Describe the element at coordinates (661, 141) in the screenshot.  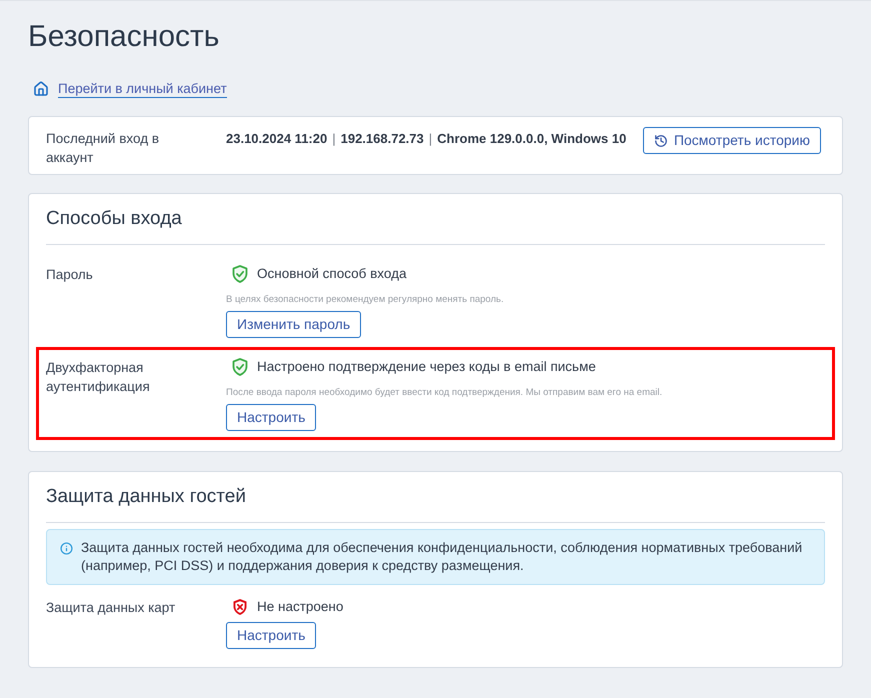
I see `history-icon` at that location.